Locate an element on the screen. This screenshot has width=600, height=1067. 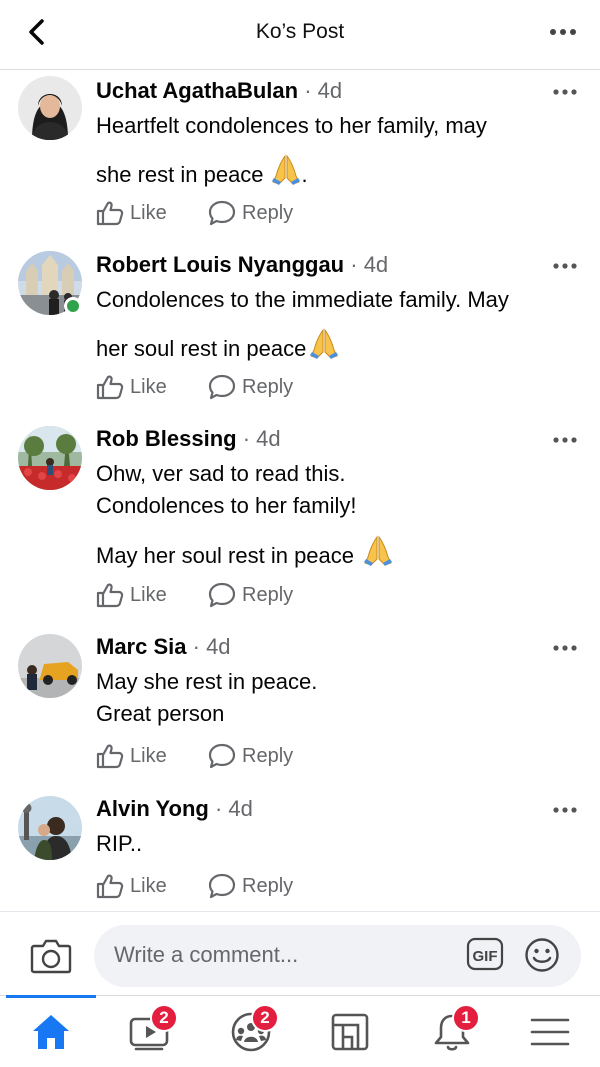
comment-text-line-group: May her soul rest in peace is located at coordinates (245, 552).